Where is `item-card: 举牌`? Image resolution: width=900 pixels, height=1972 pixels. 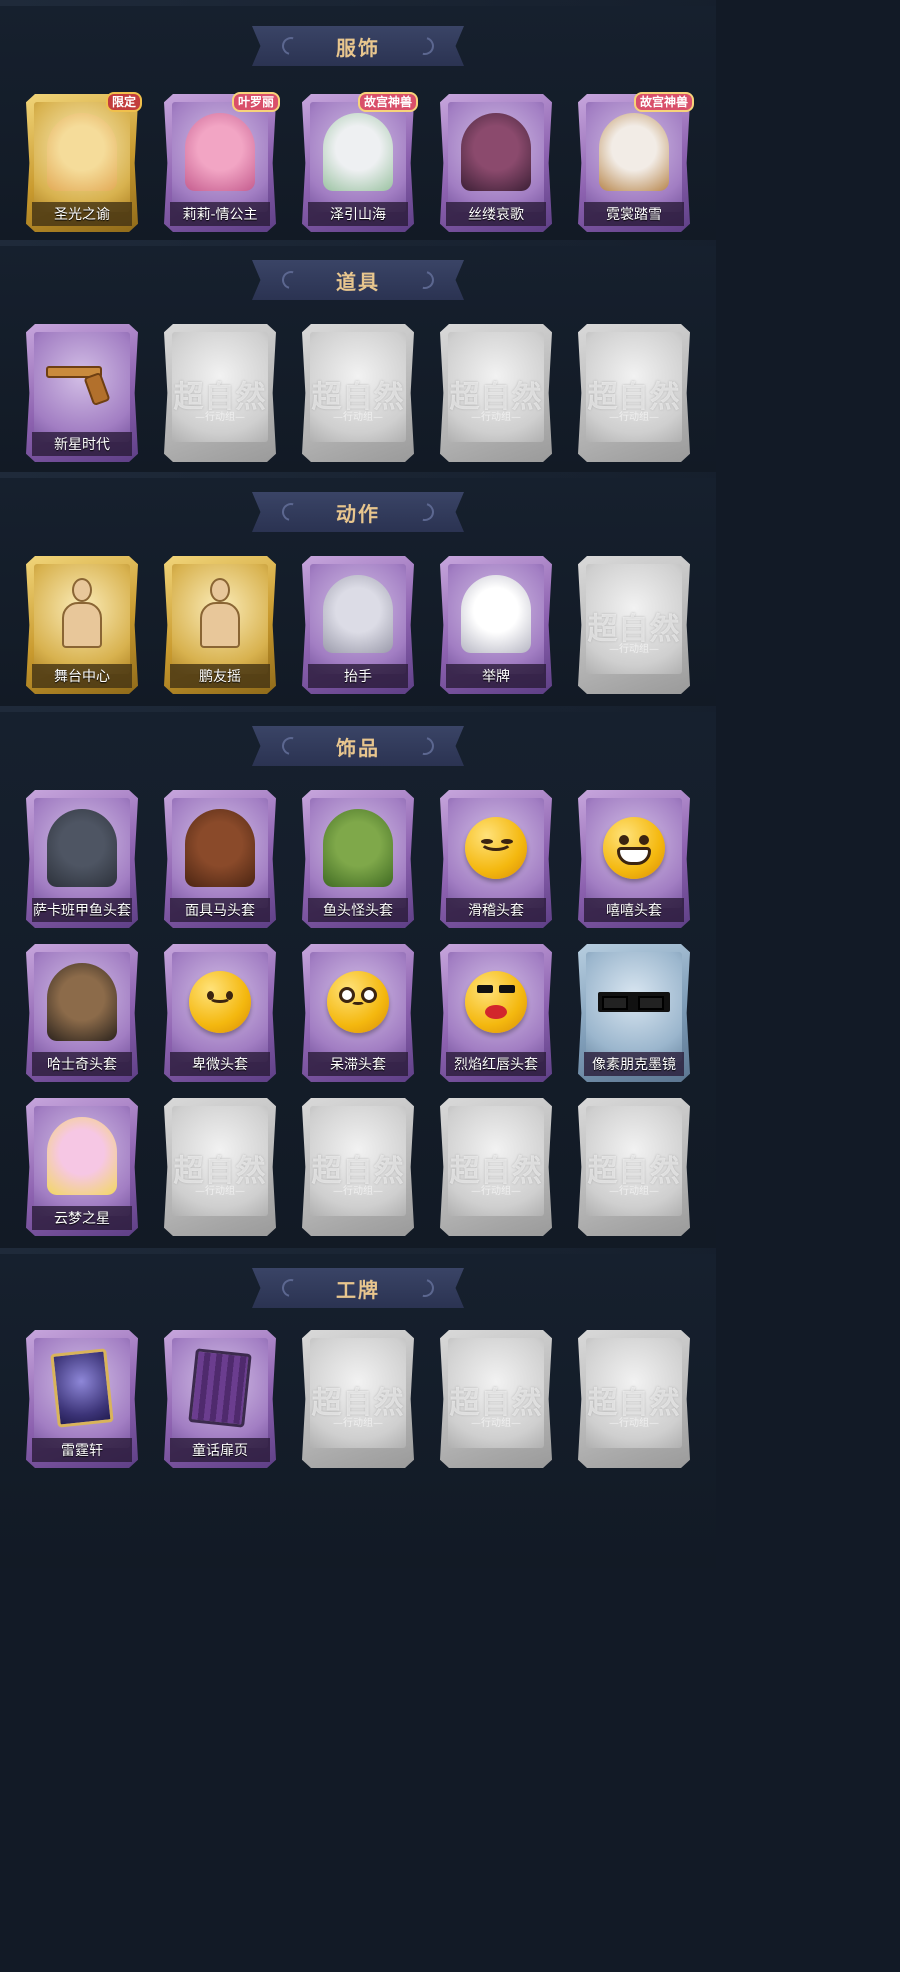
item-card: 举牌 is located at coordinates (496, 625).